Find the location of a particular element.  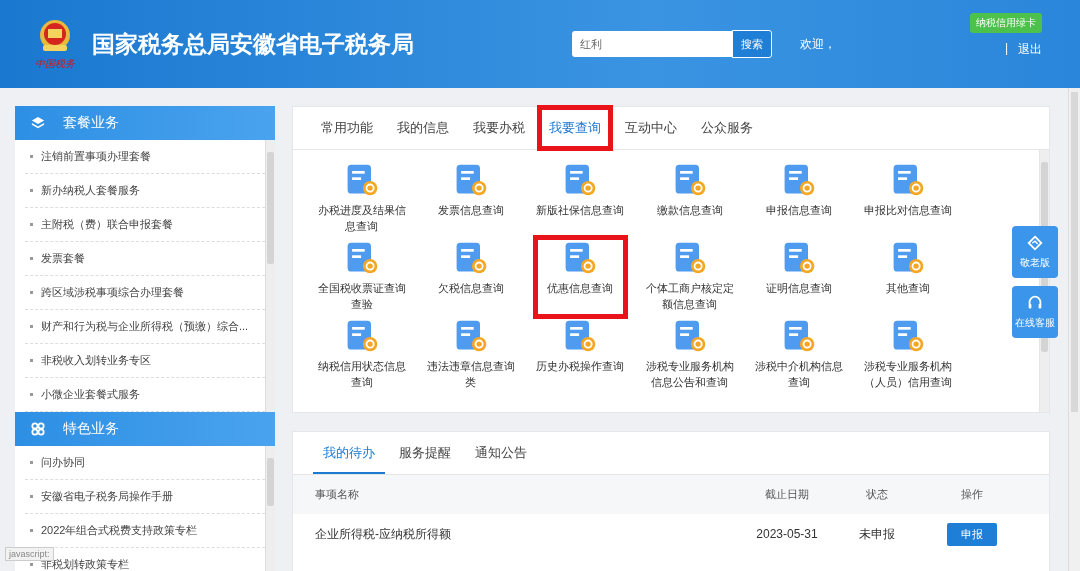

layers-icon is located at coordinates (38, 123).